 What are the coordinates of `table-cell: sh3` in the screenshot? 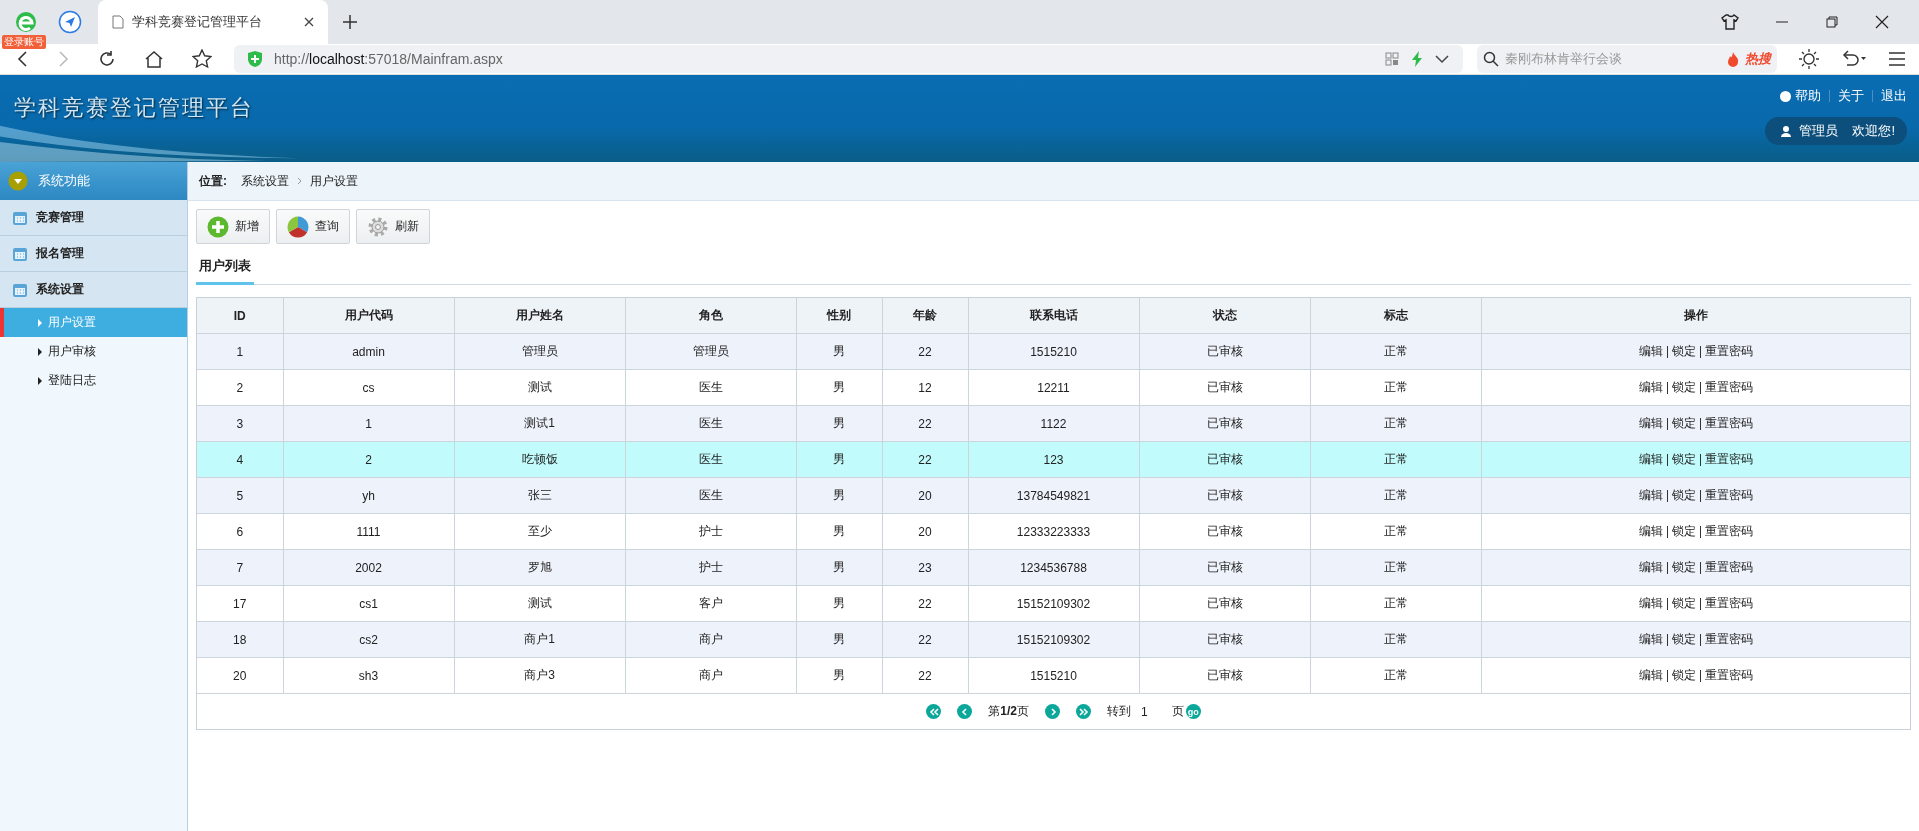 It's located at (368, 675).